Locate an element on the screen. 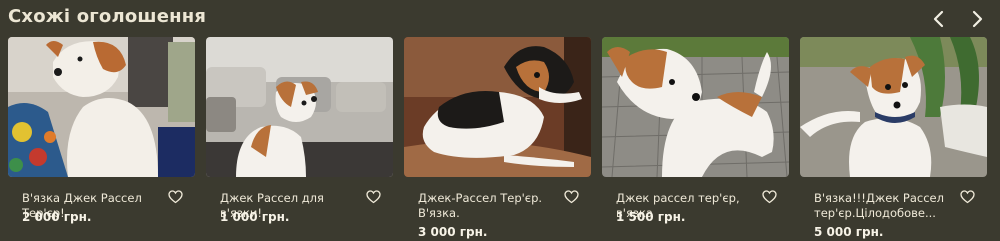 Image resolution: width=1000 pixels, height=241 pixels. chevron-left-icon is located at coordinates (938, 19).